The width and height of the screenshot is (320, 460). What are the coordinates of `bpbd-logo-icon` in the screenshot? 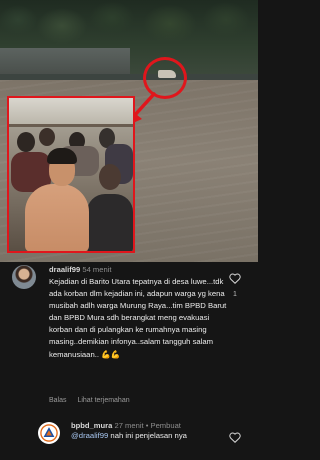 It's located at (49, 433).